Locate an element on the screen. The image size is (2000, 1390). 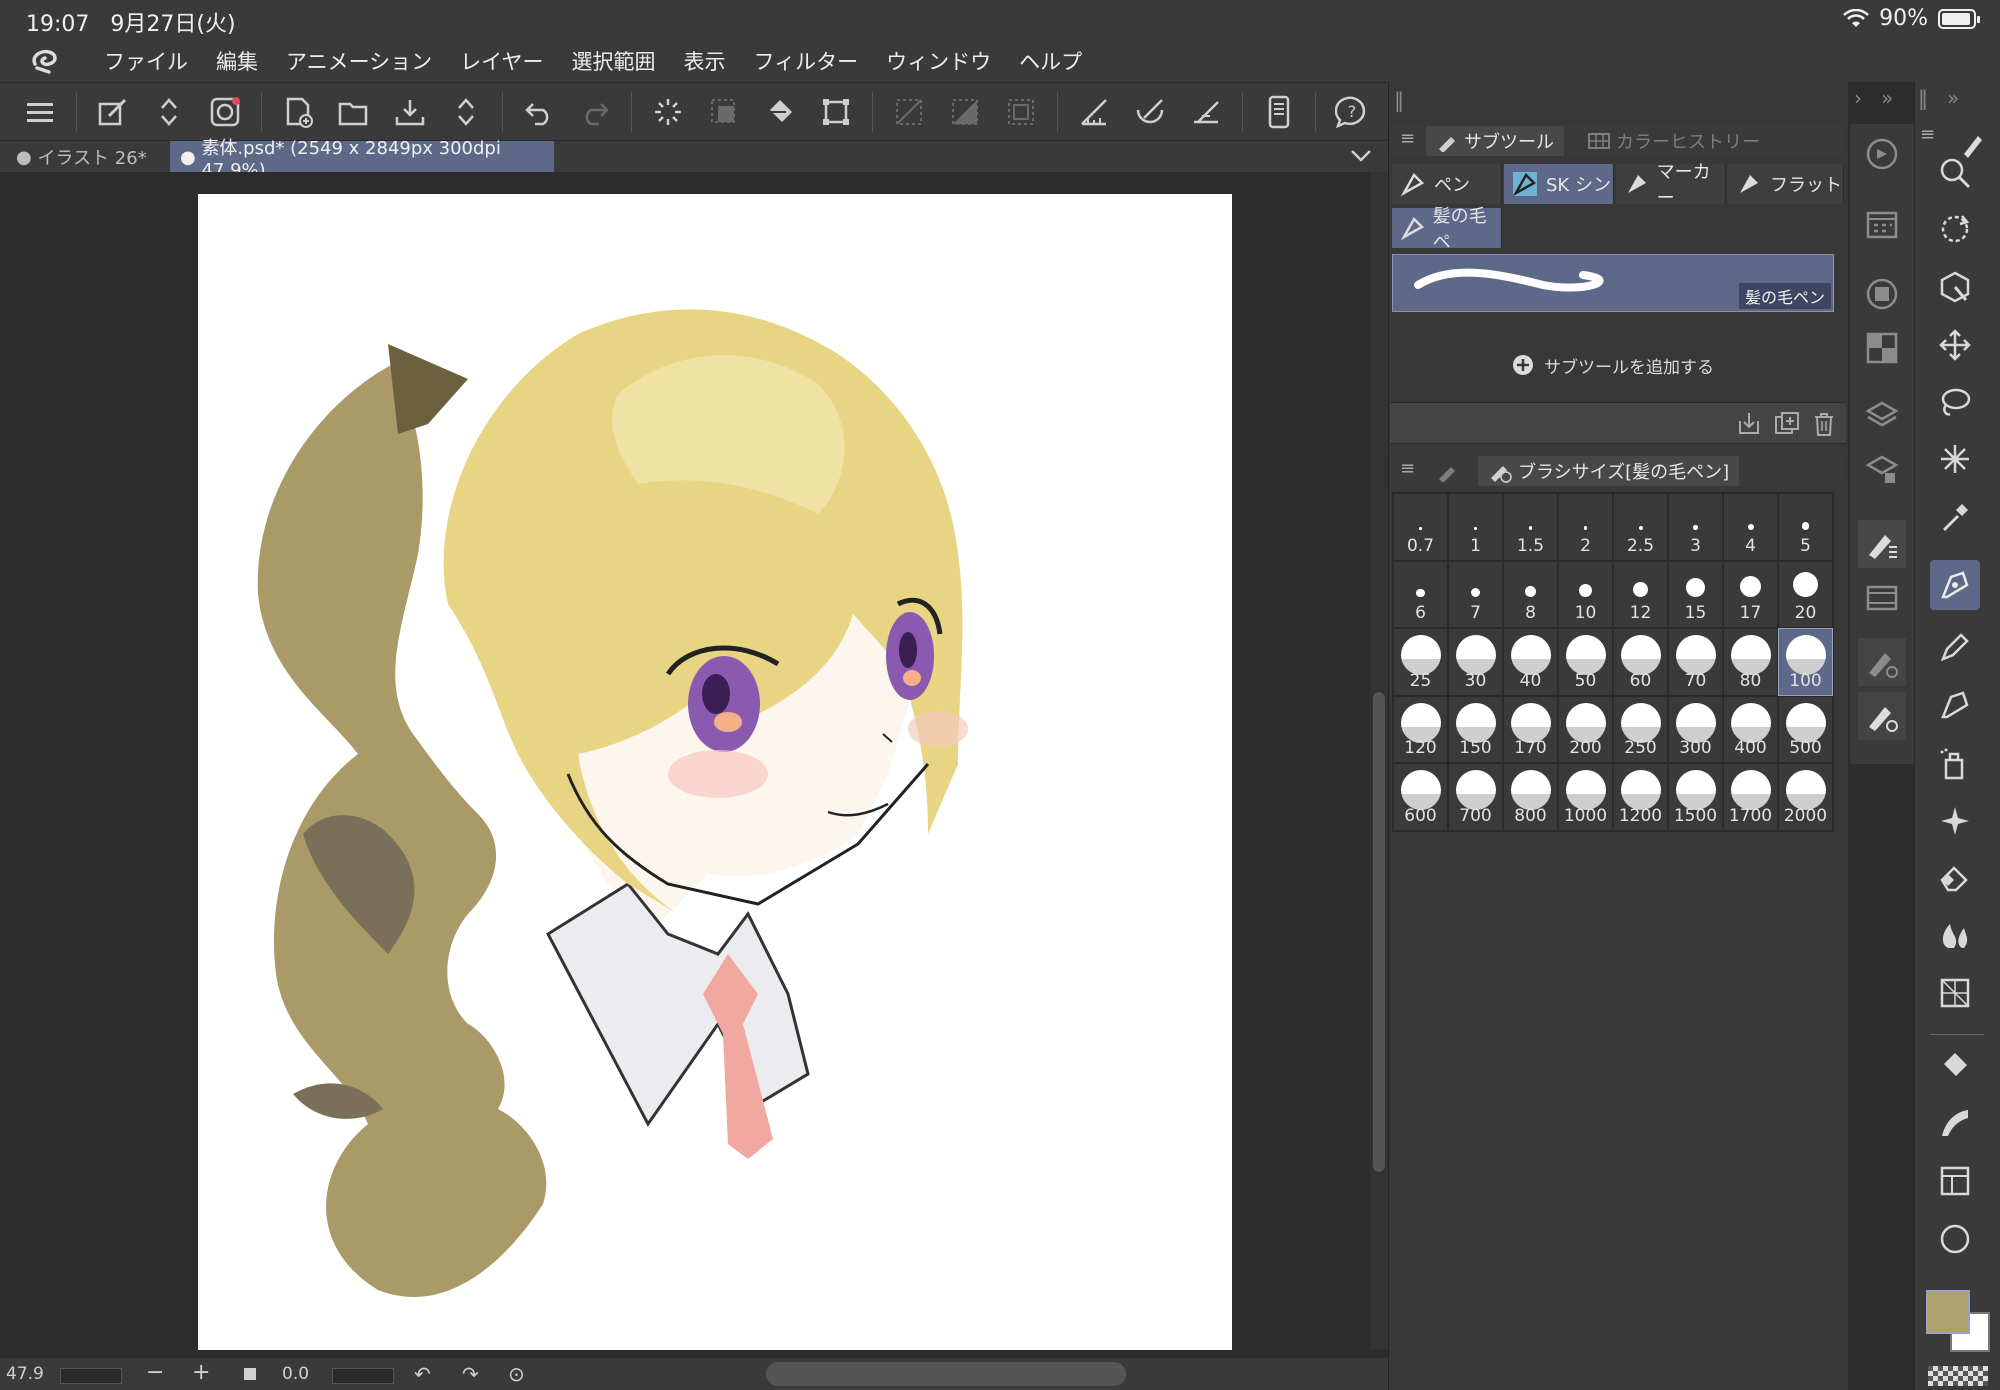
brush-size-panel-icon is located at coordinates (1882, 716).